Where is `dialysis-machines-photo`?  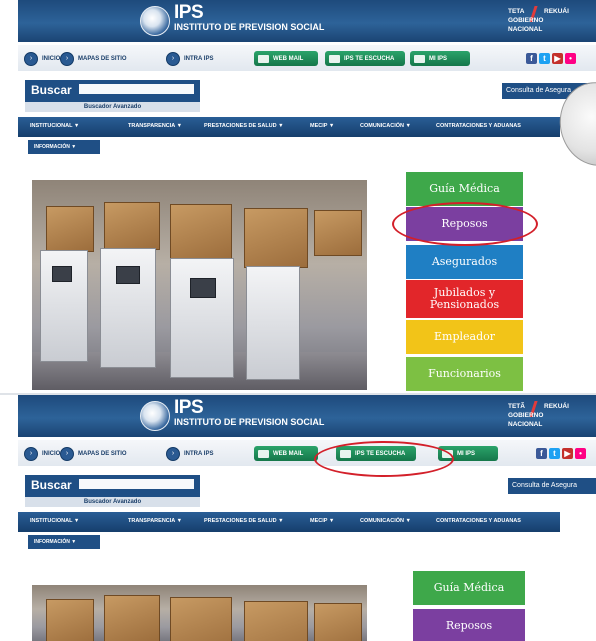 dialysis-machines-photo is located at coordinates (199, 613).